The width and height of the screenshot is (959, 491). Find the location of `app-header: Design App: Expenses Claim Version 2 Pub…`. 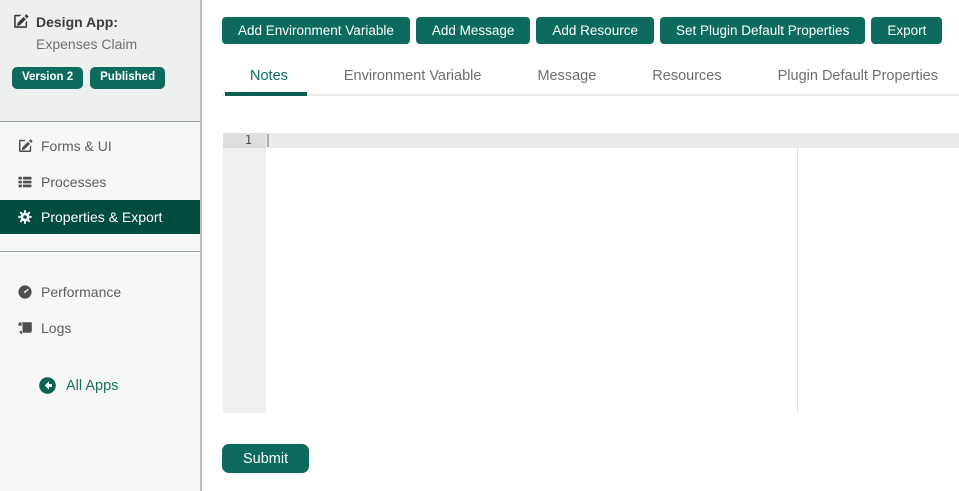

app-header: Design App: Expenses Claim Version 2 Pub… is located at coordinates (100, 61).